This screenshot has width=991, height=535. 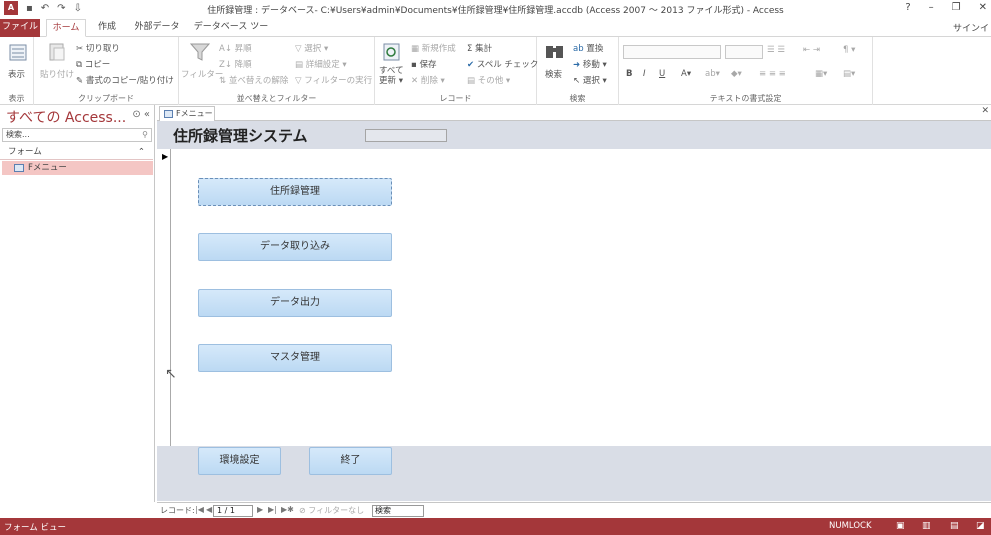 I want to click on gridlines-button-icon: ▦▾, so click(x=821, y=74).